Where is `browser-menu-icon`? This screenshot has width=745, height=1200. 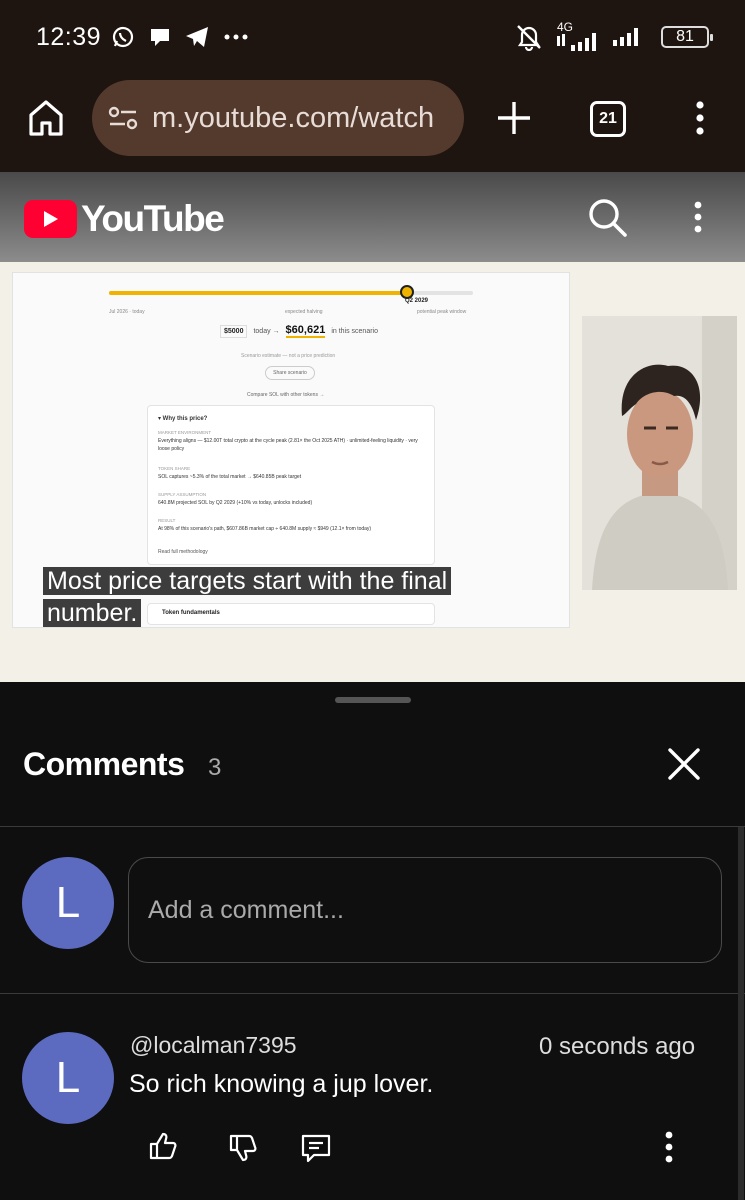
browser-menu-icon is located at coordinates (700, 118).